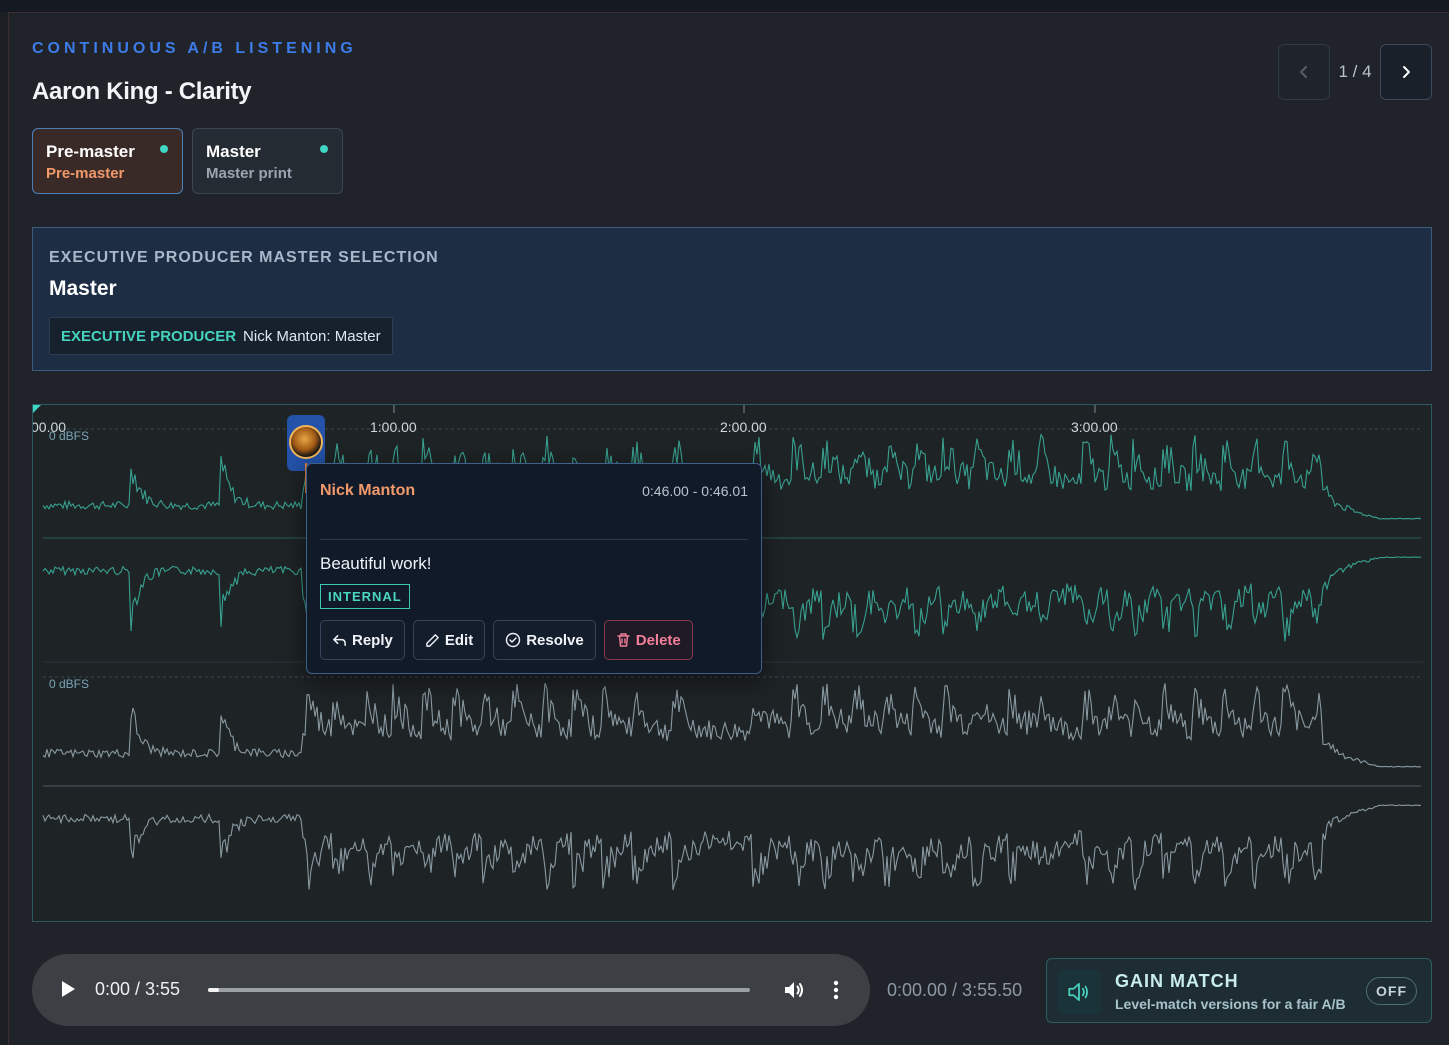  What do you see at coordinates (459, 640) in the screenshot?
I see `edit-label: Edit` at bounding box center [459, 640].